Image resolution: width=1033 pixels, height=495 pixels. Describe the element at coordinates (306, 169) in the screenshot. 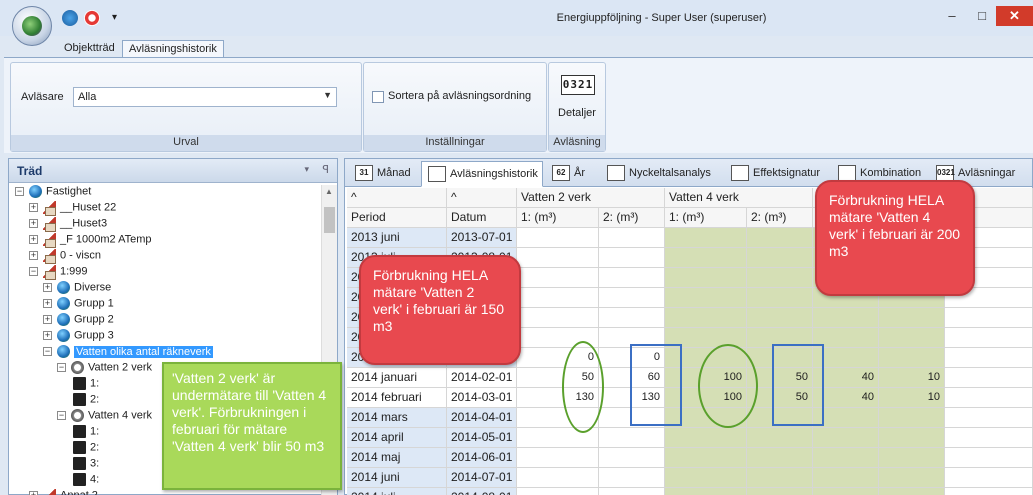

I see `panel-menu-icon: ▾` at that location.